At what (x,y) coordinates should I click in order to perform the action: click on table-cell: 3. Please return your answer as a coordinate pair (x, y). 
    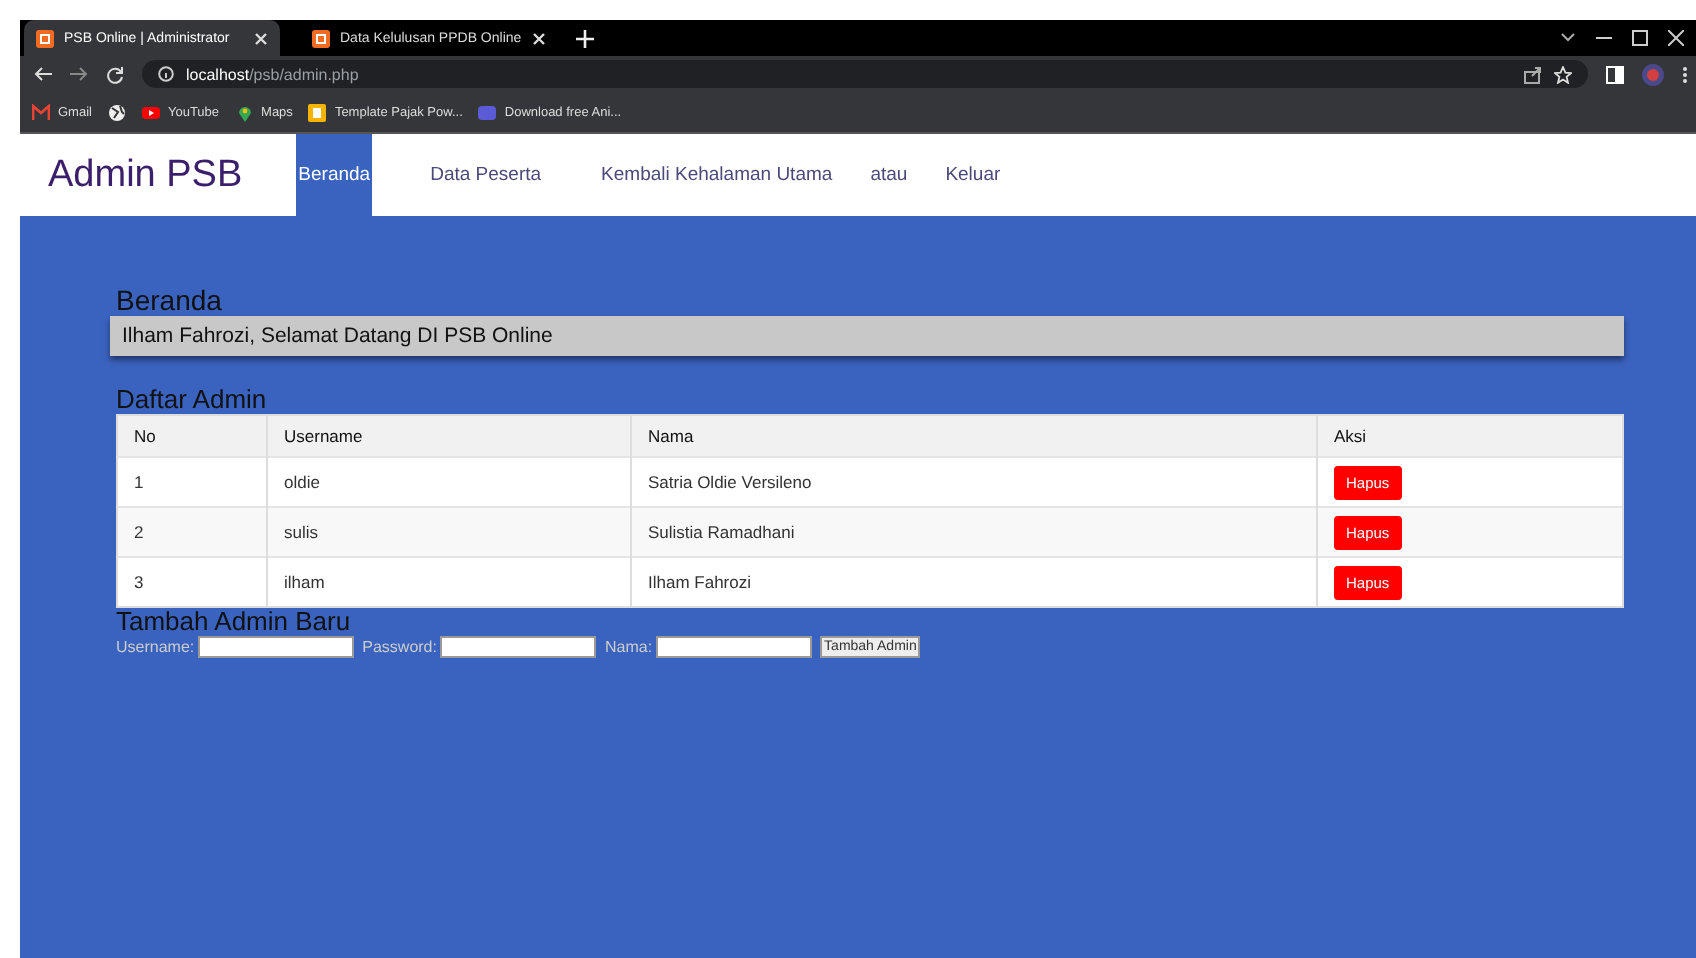
    Looking at the image, I should click on (192, 582).